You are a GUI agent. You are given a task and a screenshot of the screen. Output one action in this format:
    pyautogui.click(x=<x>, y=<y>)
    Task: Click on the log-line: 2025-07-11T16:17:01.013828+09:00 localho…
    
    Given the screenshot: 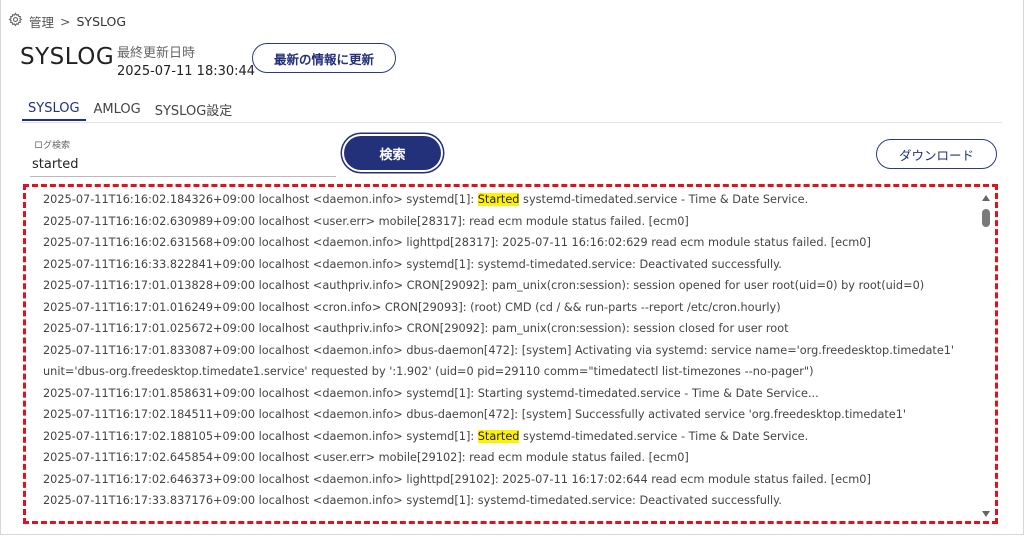 What is the action you would take?
    pyautogui.click(x=484, y=285)
    